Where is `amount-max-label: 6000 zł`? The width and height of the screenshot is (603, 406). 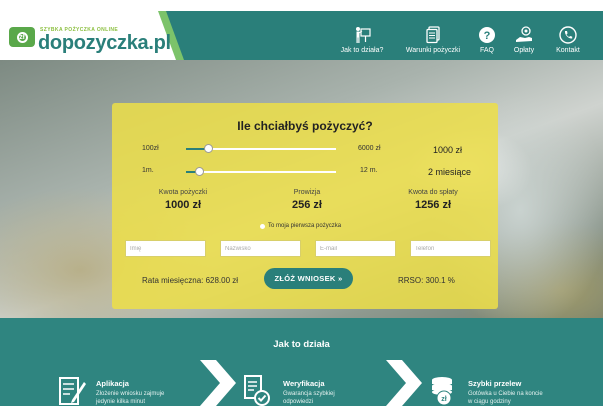
amount-max-label: 6000 zł is located at coordinates (369, 148).